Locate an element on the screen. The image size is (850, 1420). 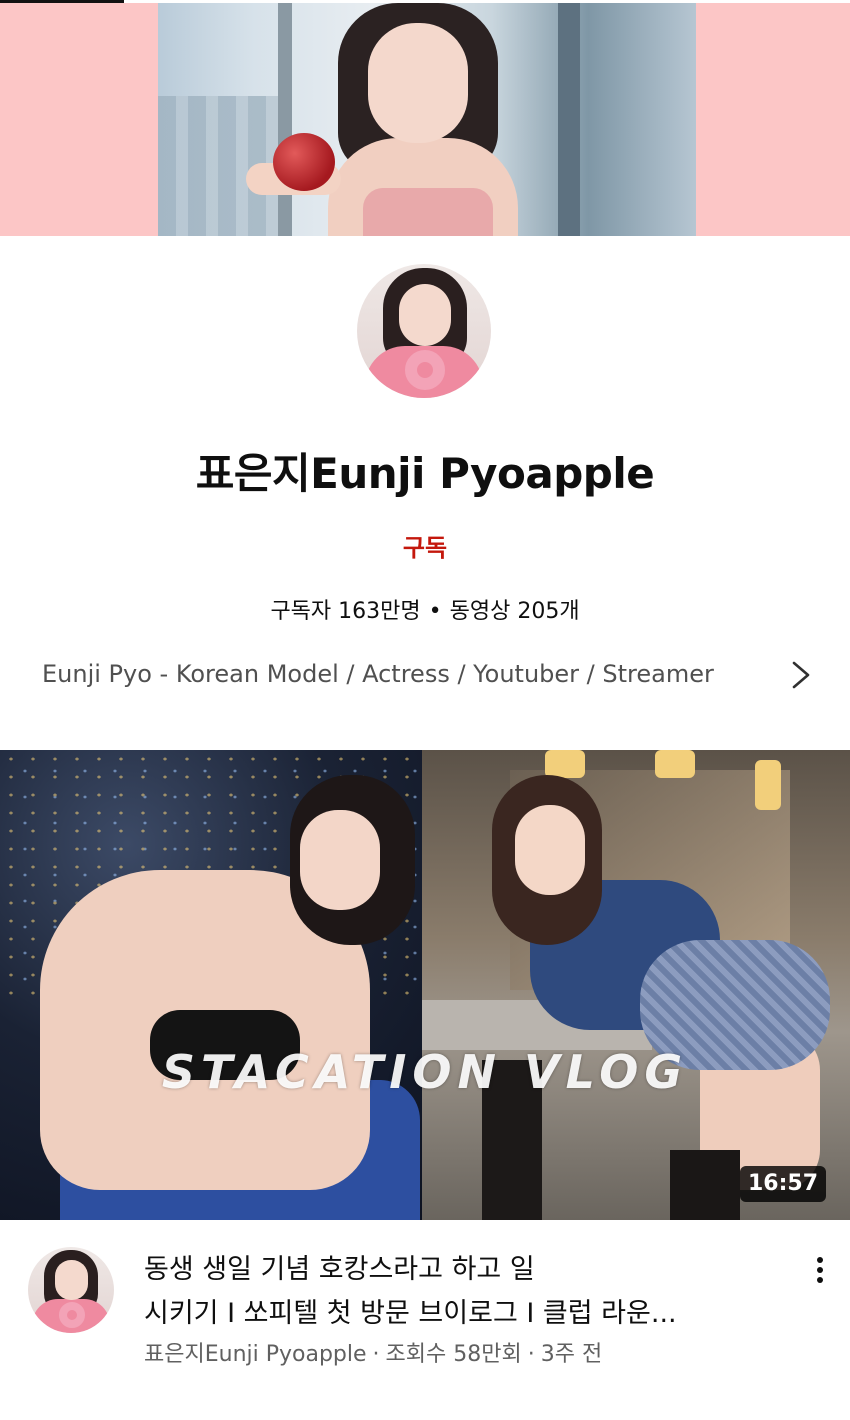
video-metadata: 표은지Eunji Pyoapple · 조회수 58만회 · 3주 전 is located at coordinates (464, 1352).